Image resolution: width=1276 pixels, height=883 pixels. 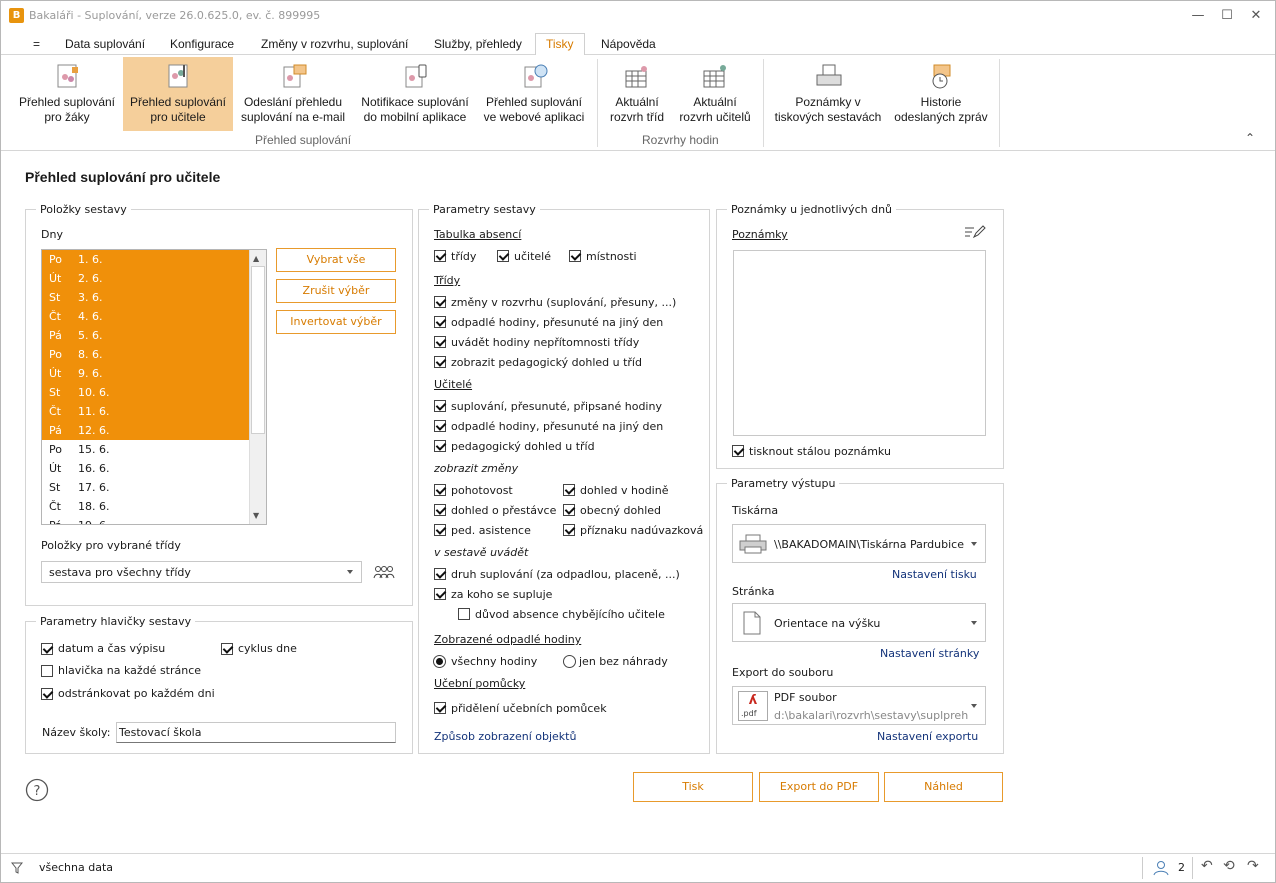 What do you see at coordinates (47, 649) in the screenshot?
I see `date-time-checkbox` at bounding box center [47, 649].